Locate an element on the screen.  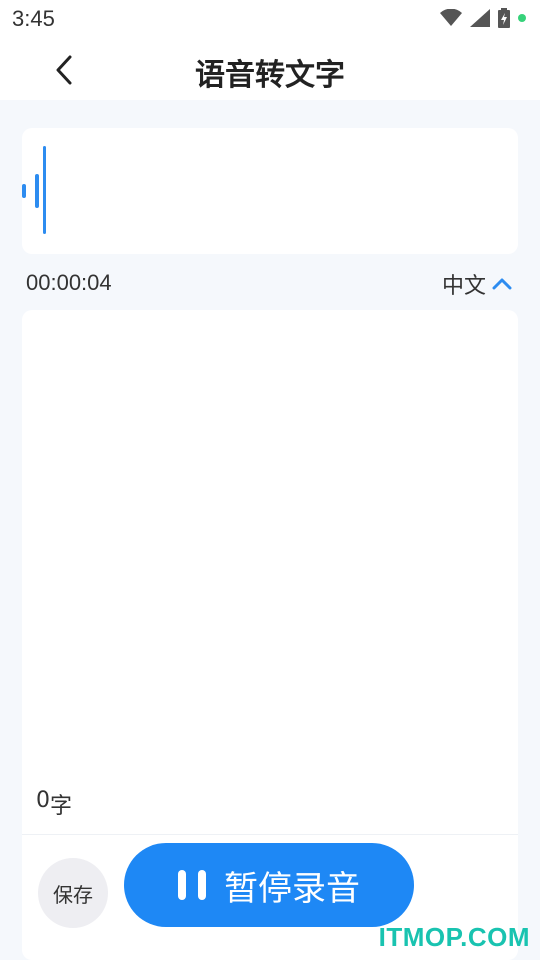
pause-recording-button: 暂停录音 is located at coordinates (269, 885).